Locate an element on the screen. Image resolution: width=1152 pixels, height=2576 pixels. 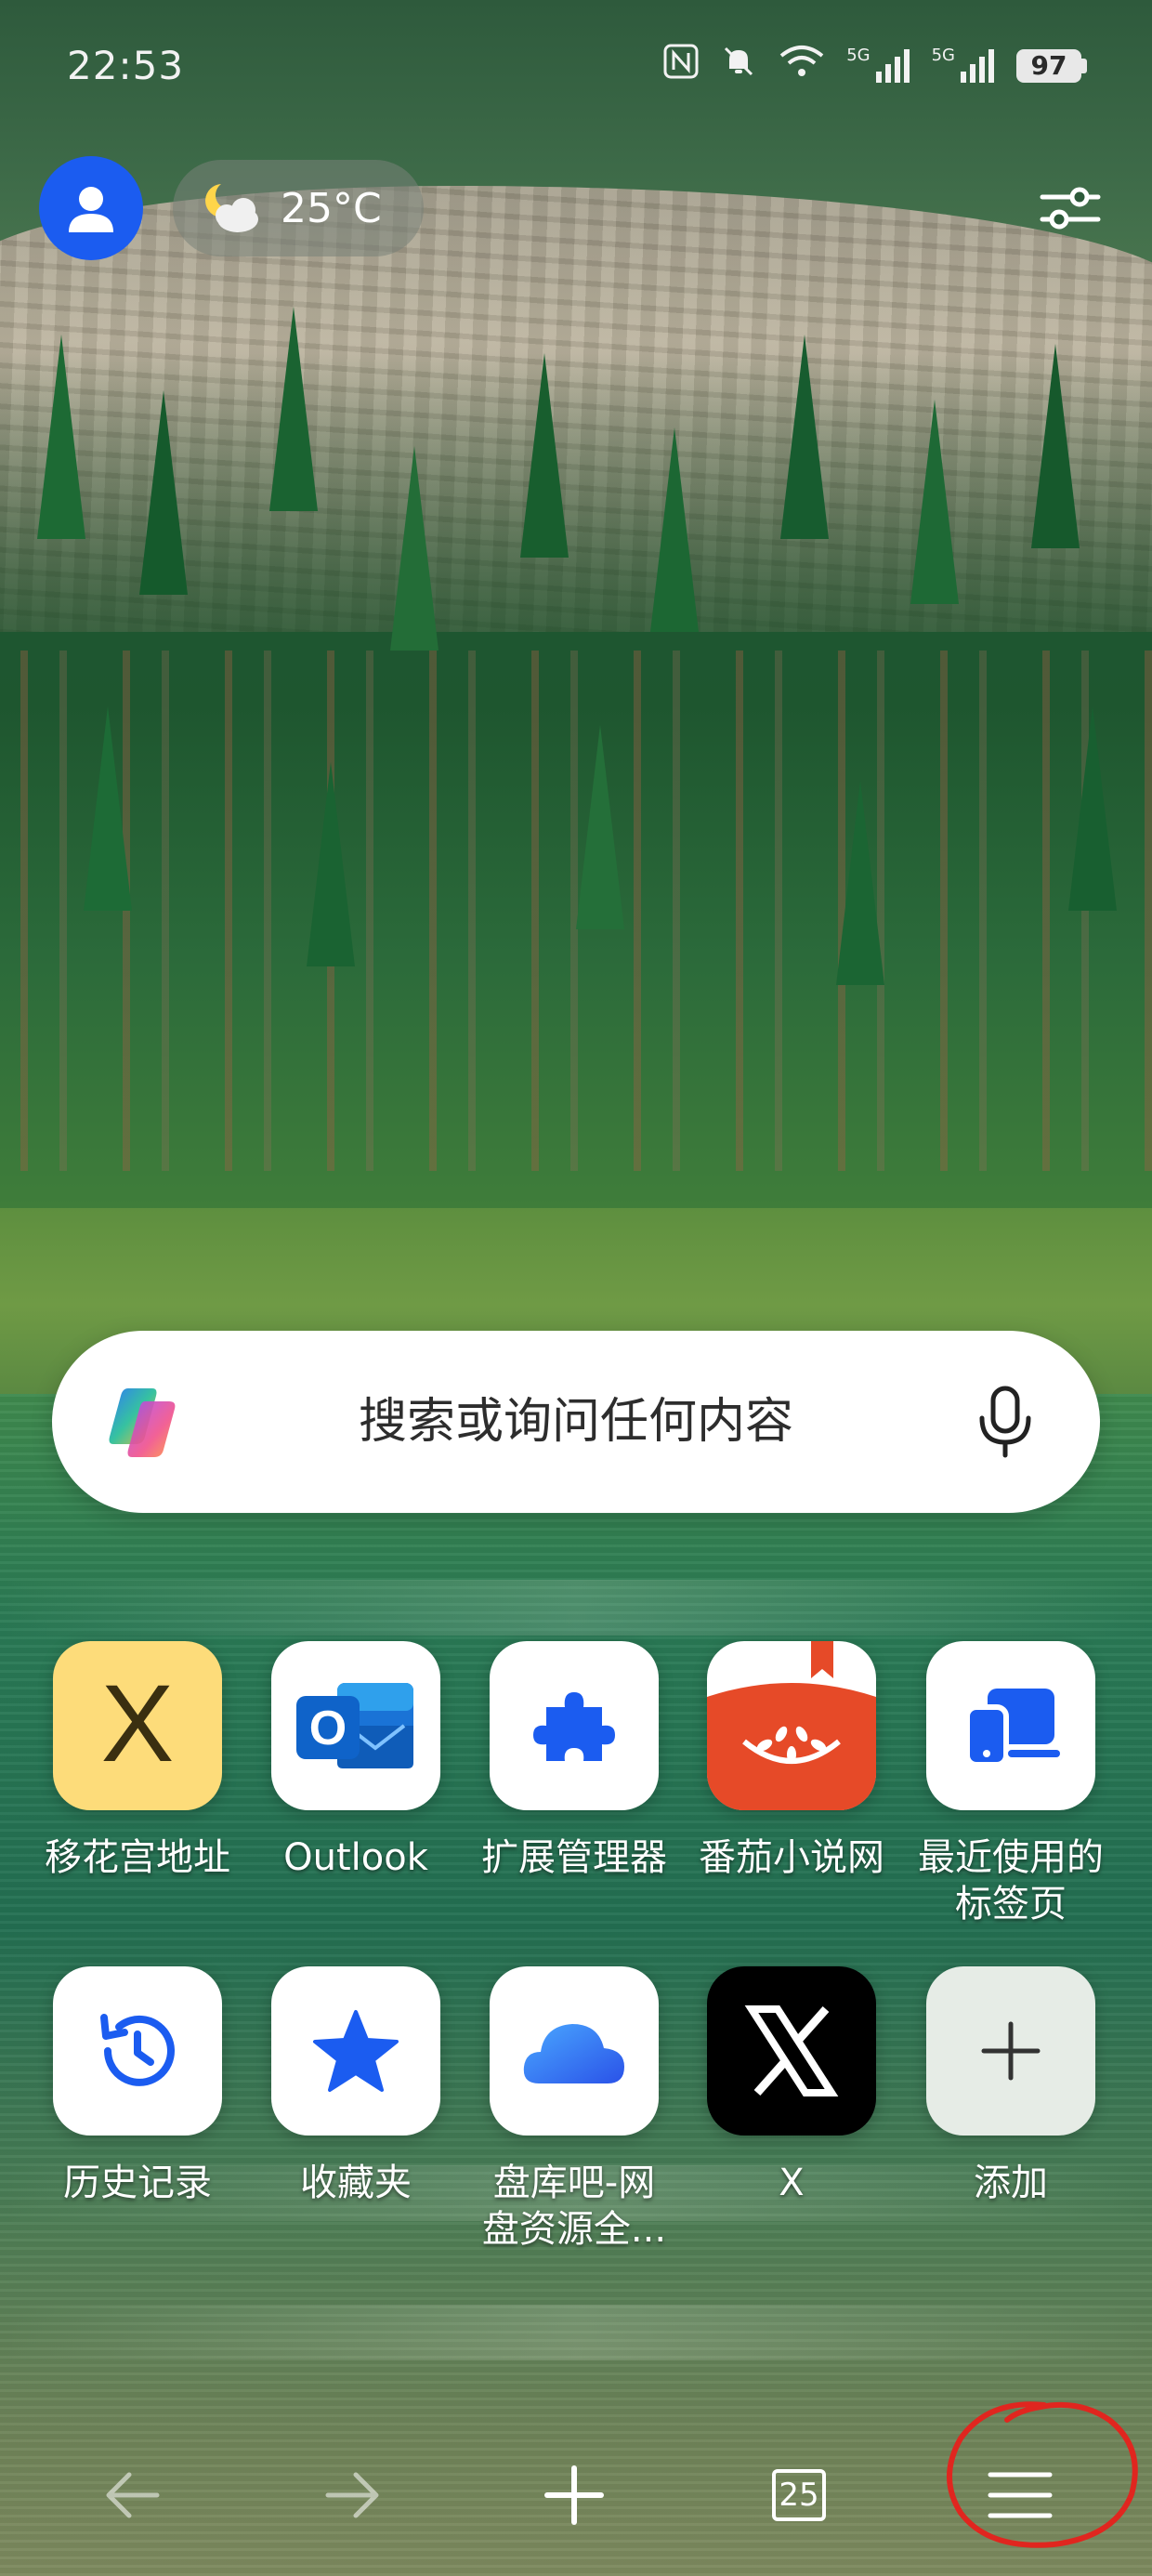
shortcut-label: X is located at coordinates (792, 2183).